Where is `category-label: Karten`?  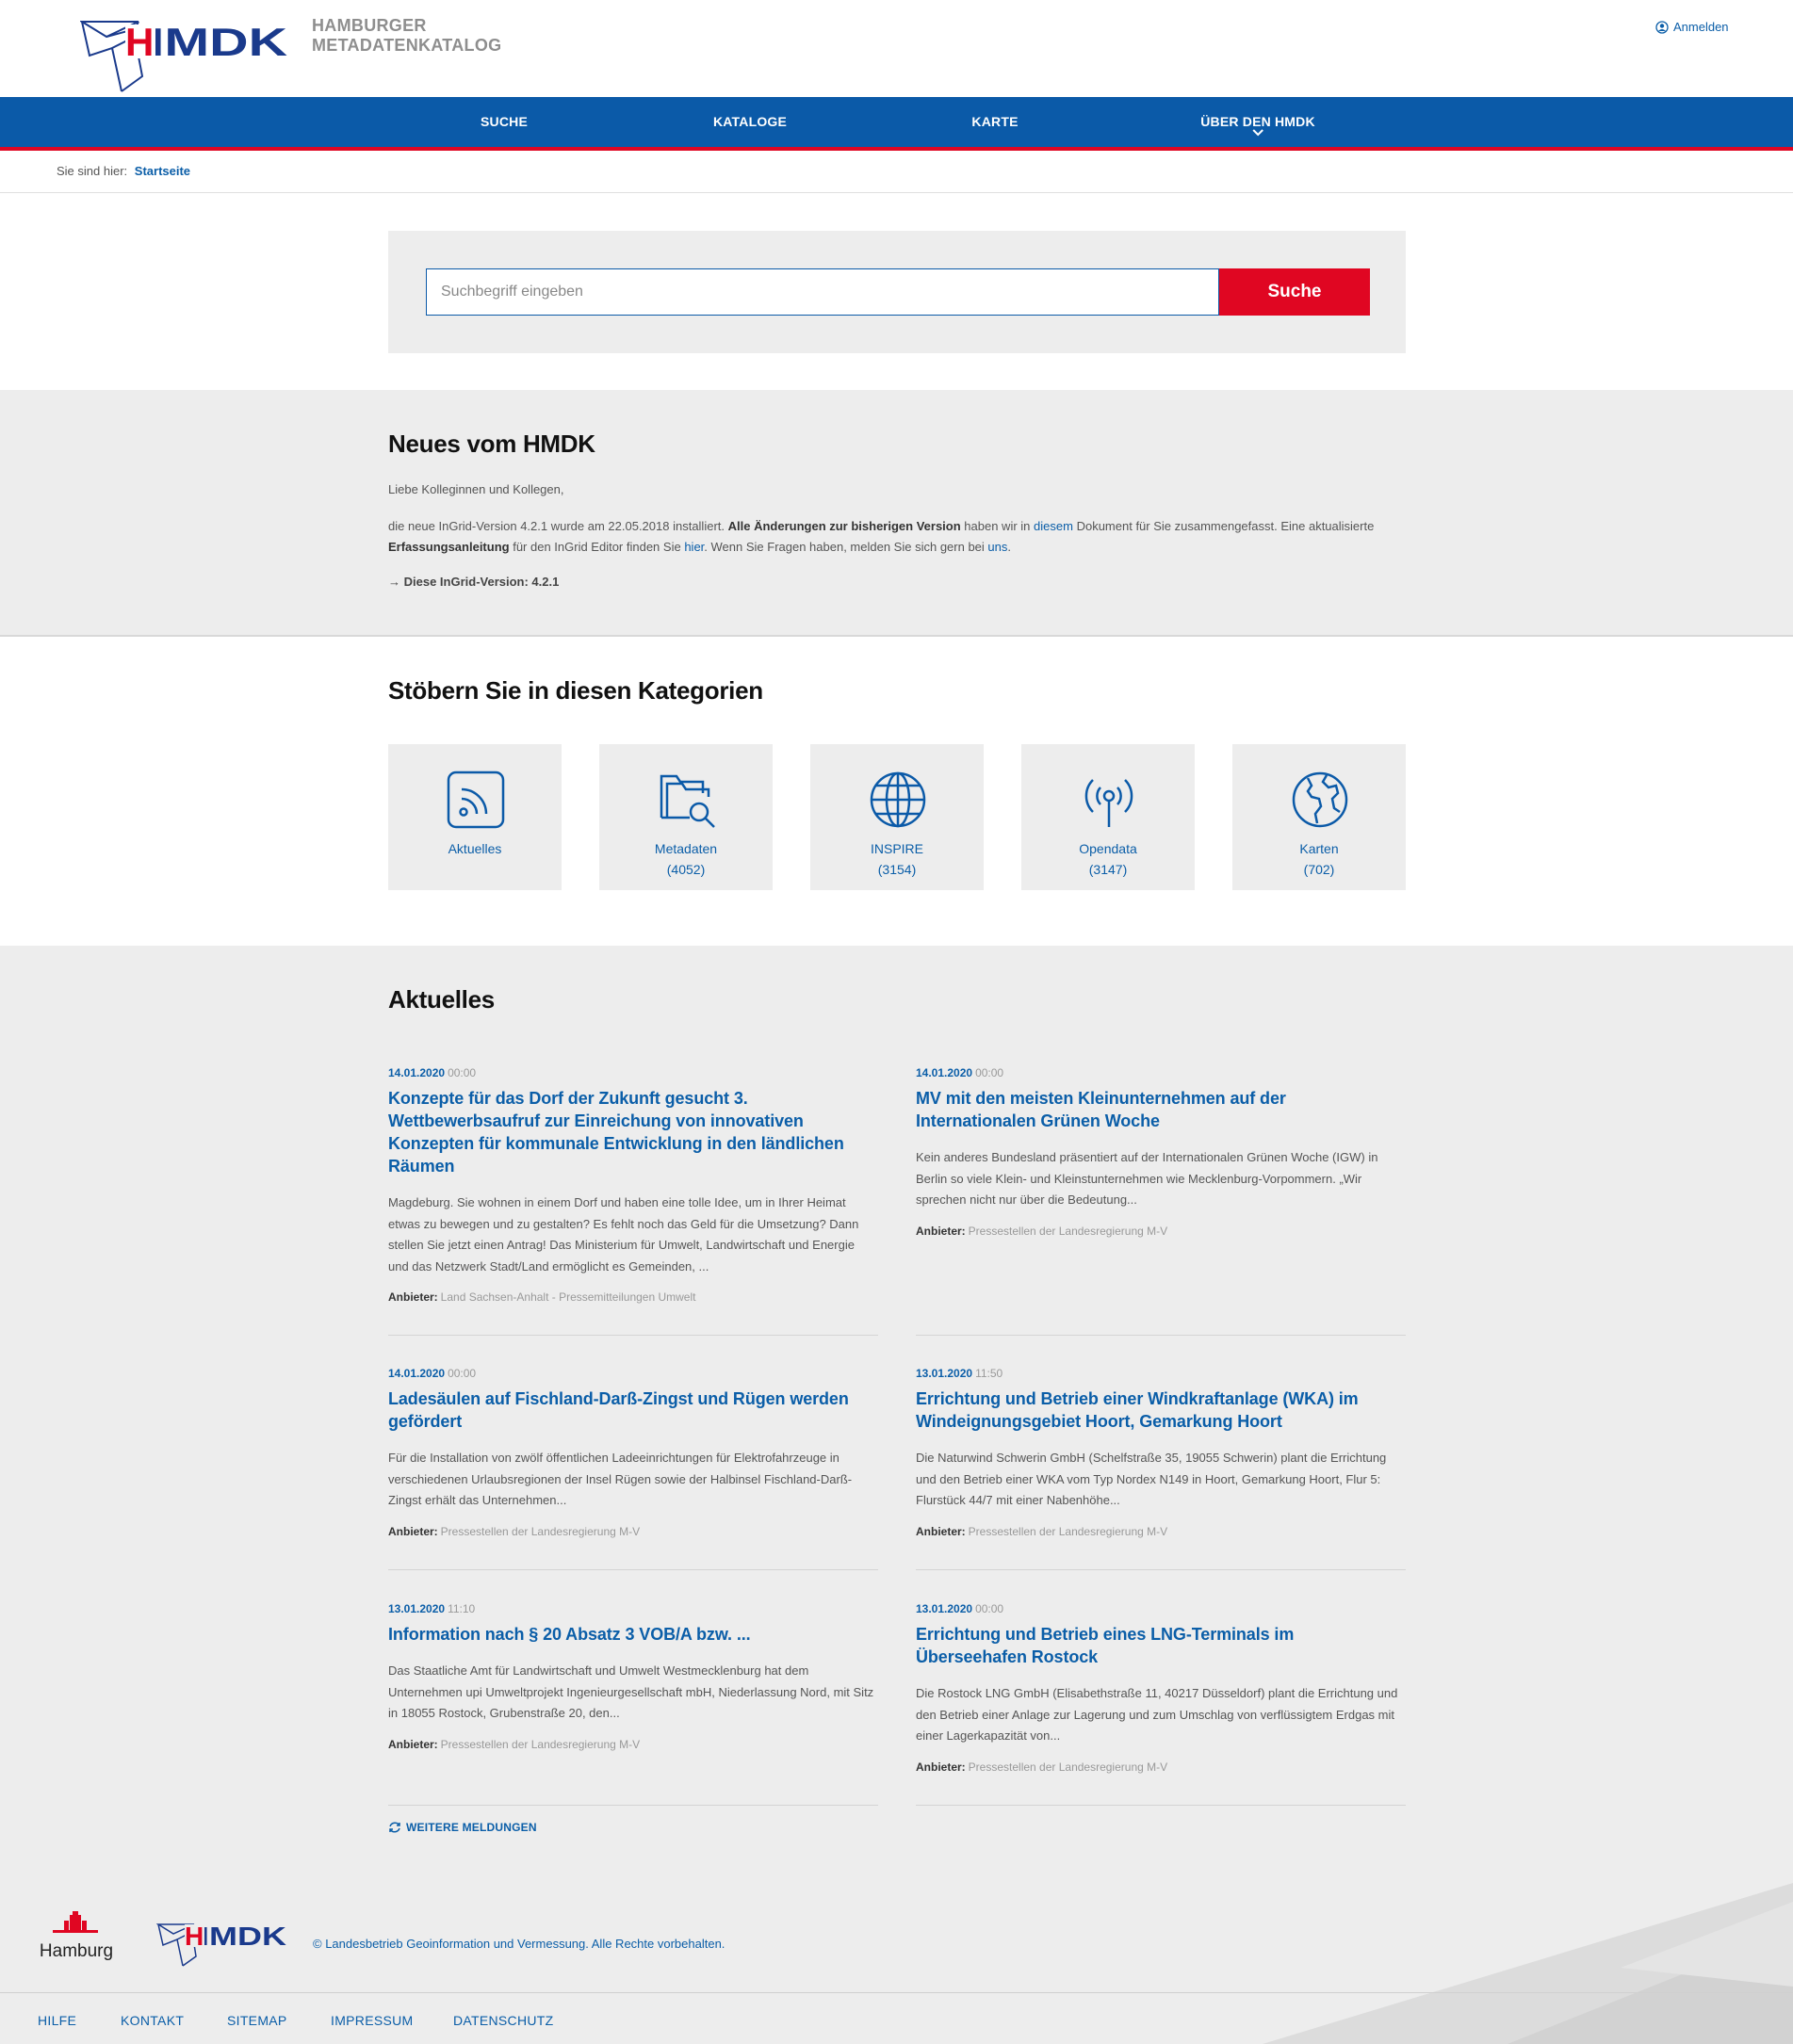
category-label: Karten is located at coordinates (1319, 848).